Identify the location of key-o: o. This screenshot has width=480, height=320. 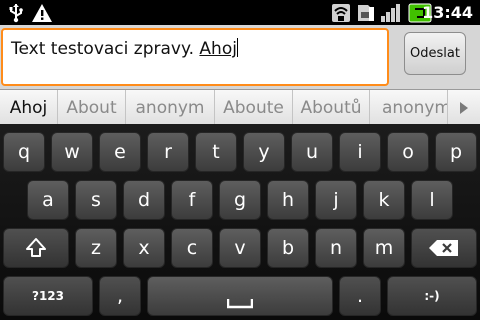
(408, 152).